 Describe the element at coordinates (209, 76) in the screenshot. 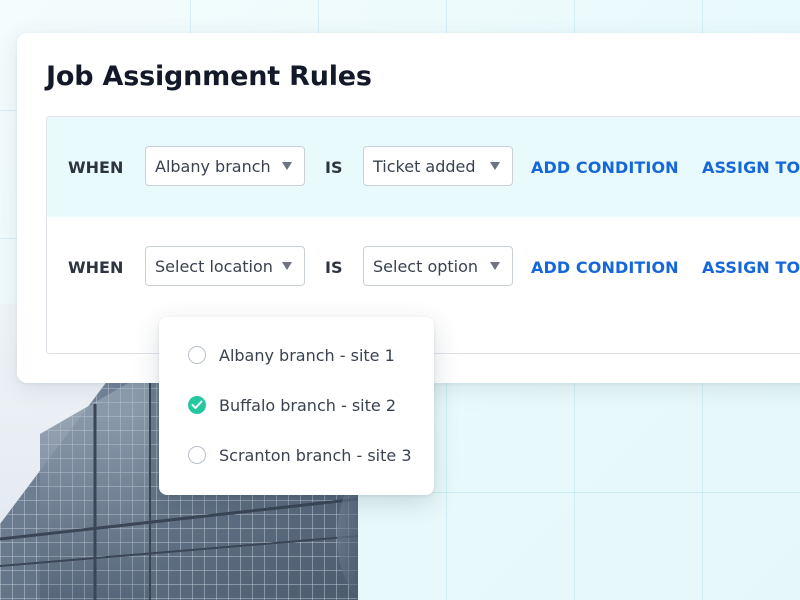

I see `page-title: Job Assignment Rules` at that location.